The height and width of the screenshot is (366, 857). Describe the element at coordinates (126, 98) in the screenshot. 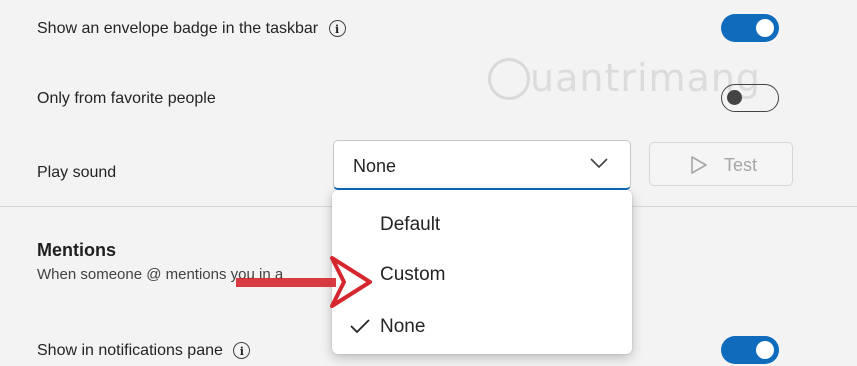

I see `favorites-label: Only from favorite people` at that location.